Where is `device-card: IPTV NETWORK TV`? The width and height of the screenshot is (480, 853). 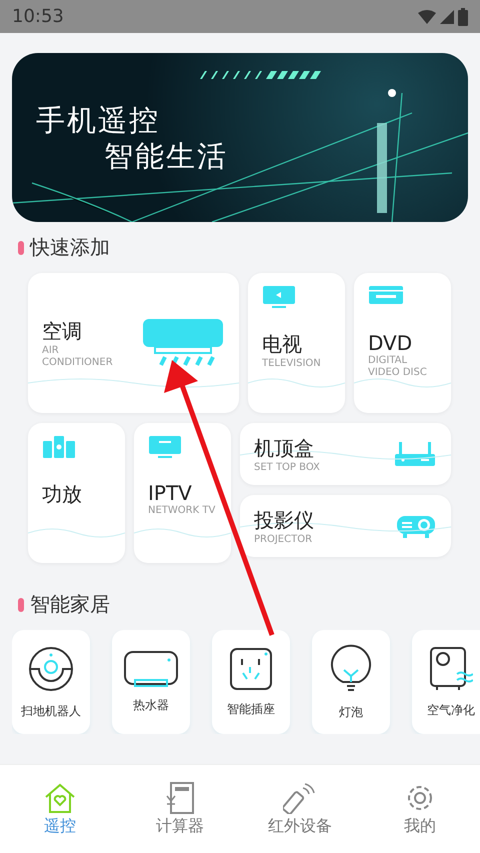 device-card: IPTV NETWORK TV is located at coordinates (182, 493).